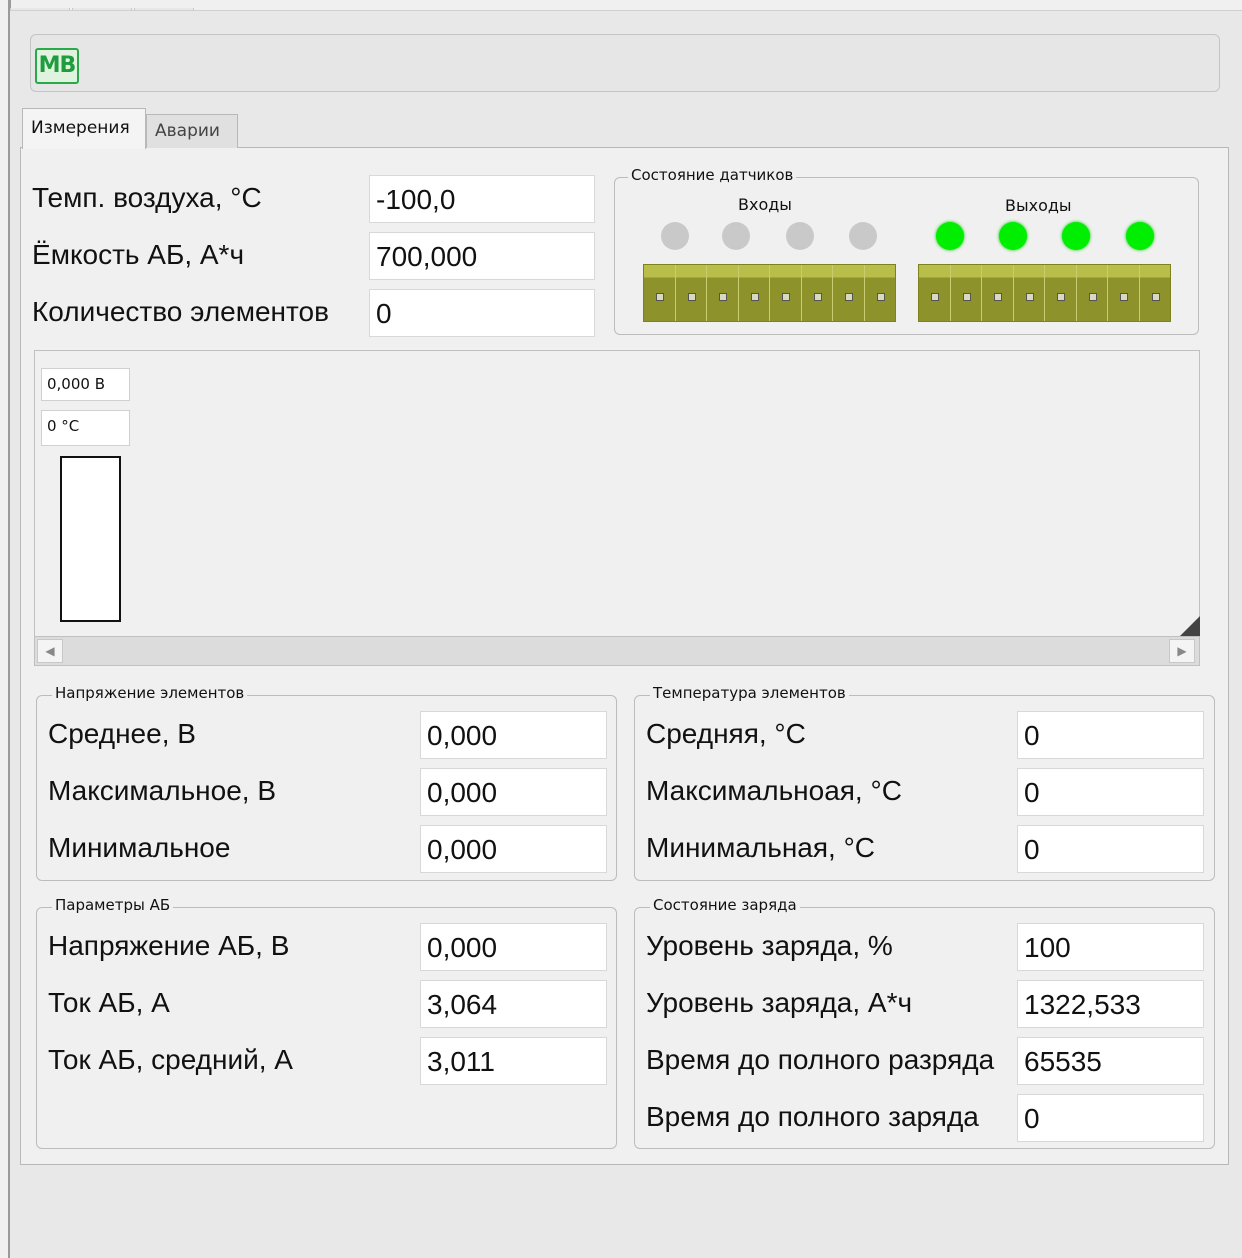  What do you see at coordinates (85, 384) in the screenshot?
I see `cell-voltage-readout: 0,000 В` at bounding box center [85, 384].